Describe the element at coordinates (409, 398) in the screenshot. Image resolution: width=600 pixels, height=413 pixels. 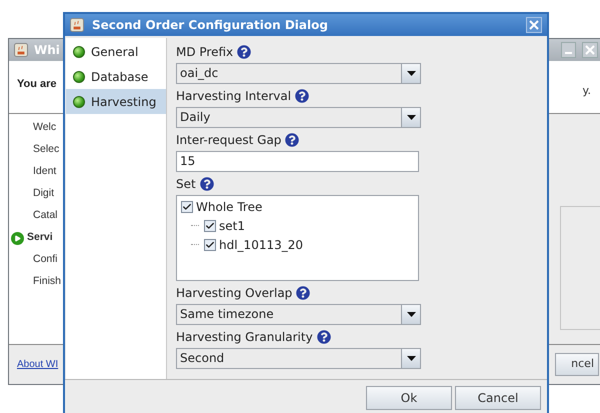
I see `dialog-button: Ok` at that location.